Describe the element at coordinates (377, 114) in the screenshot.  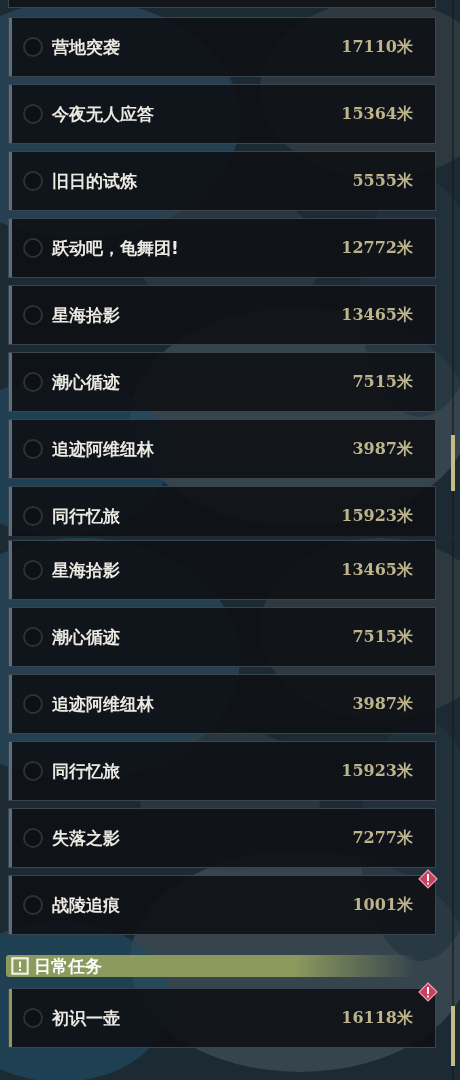
I see `quest-distance: 15364米` at that location.